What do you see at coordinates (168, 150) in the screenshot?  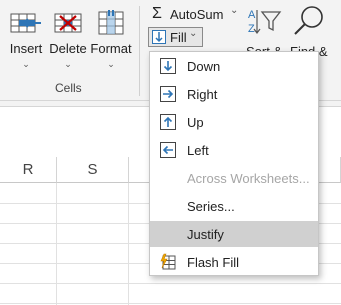 I see `fill-left-icon` at bounding box center [168, 150].